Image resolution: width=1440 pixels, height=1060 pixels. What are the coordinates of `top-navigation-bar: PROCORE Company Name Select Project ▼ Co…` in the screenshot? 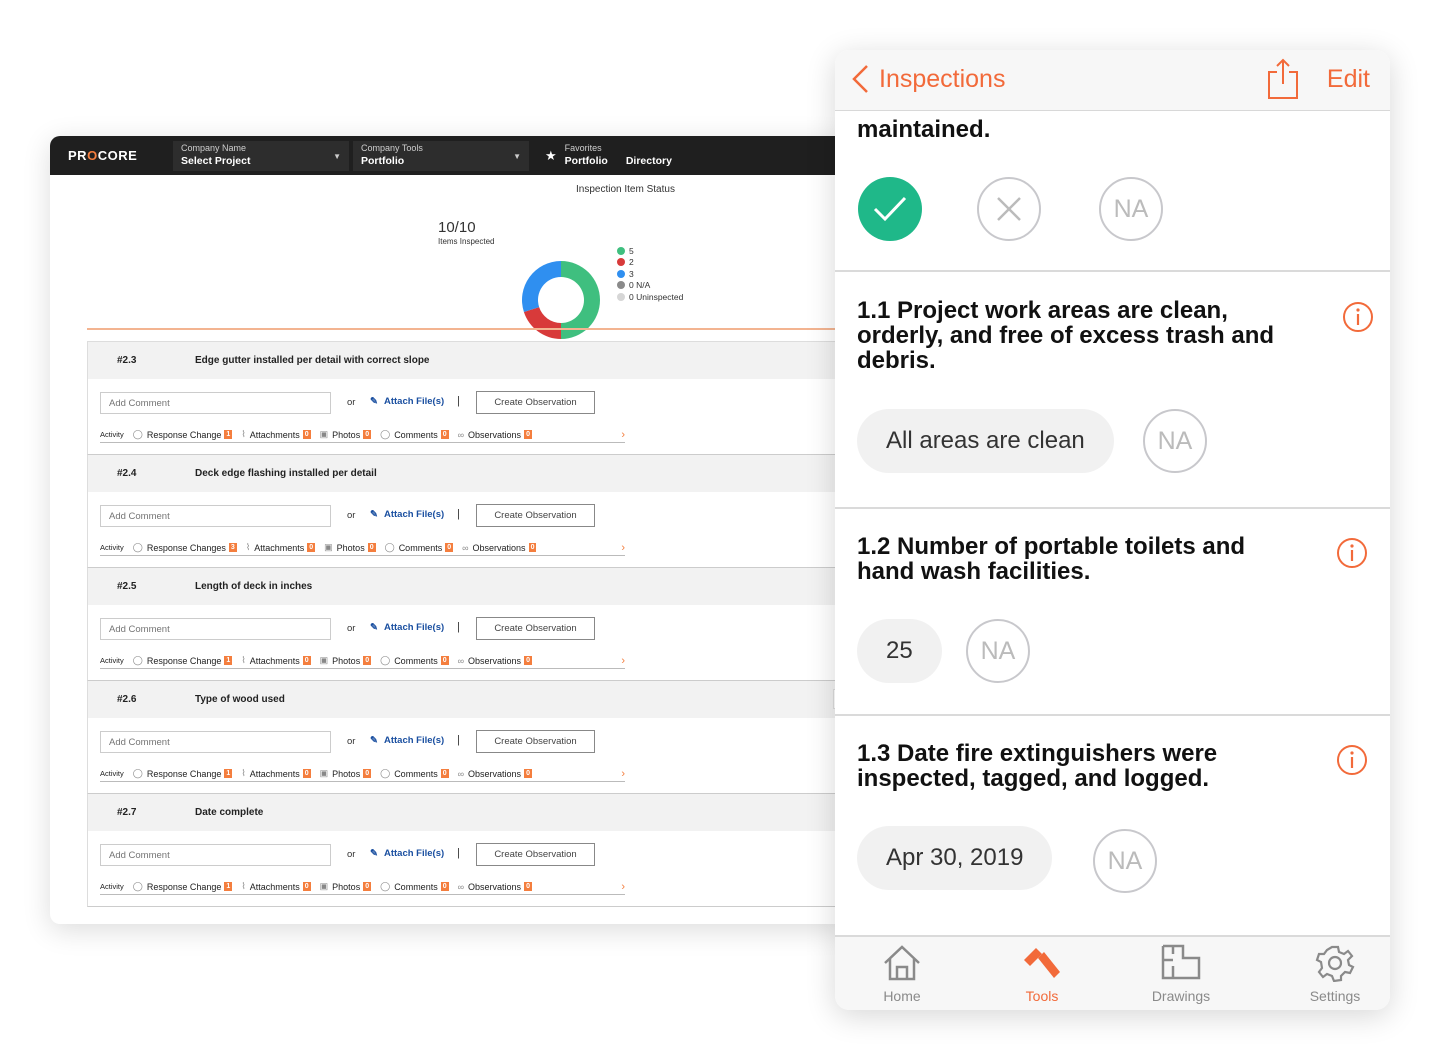 It's located at (450, 155).